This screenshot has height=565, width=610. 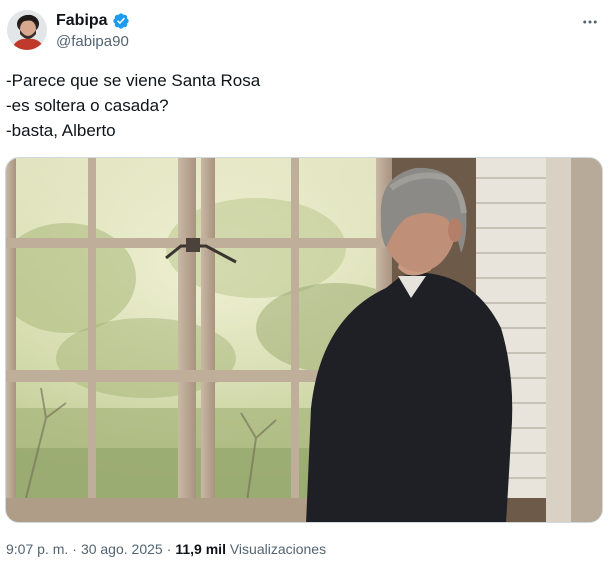 I want to click on more-horizontal-icon, so click(x=590, y=22).